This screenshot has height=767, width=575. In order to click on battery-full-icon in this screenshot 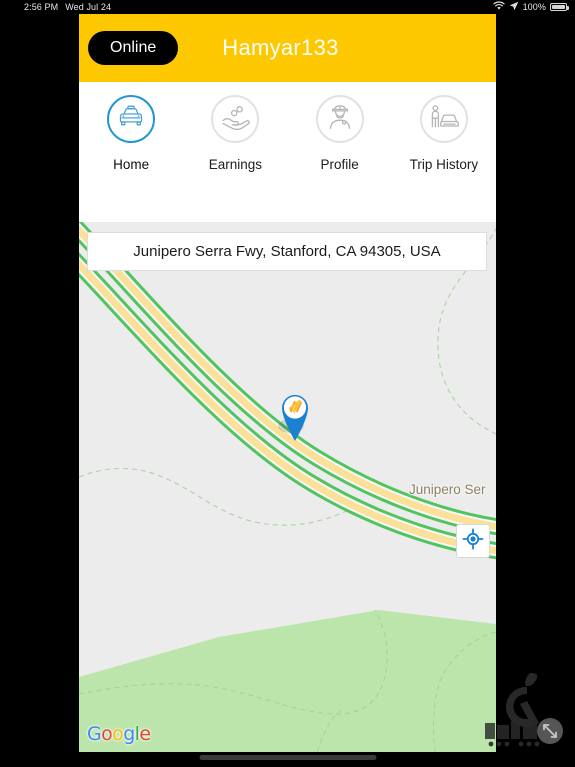, I will do `click(559, 7)`.